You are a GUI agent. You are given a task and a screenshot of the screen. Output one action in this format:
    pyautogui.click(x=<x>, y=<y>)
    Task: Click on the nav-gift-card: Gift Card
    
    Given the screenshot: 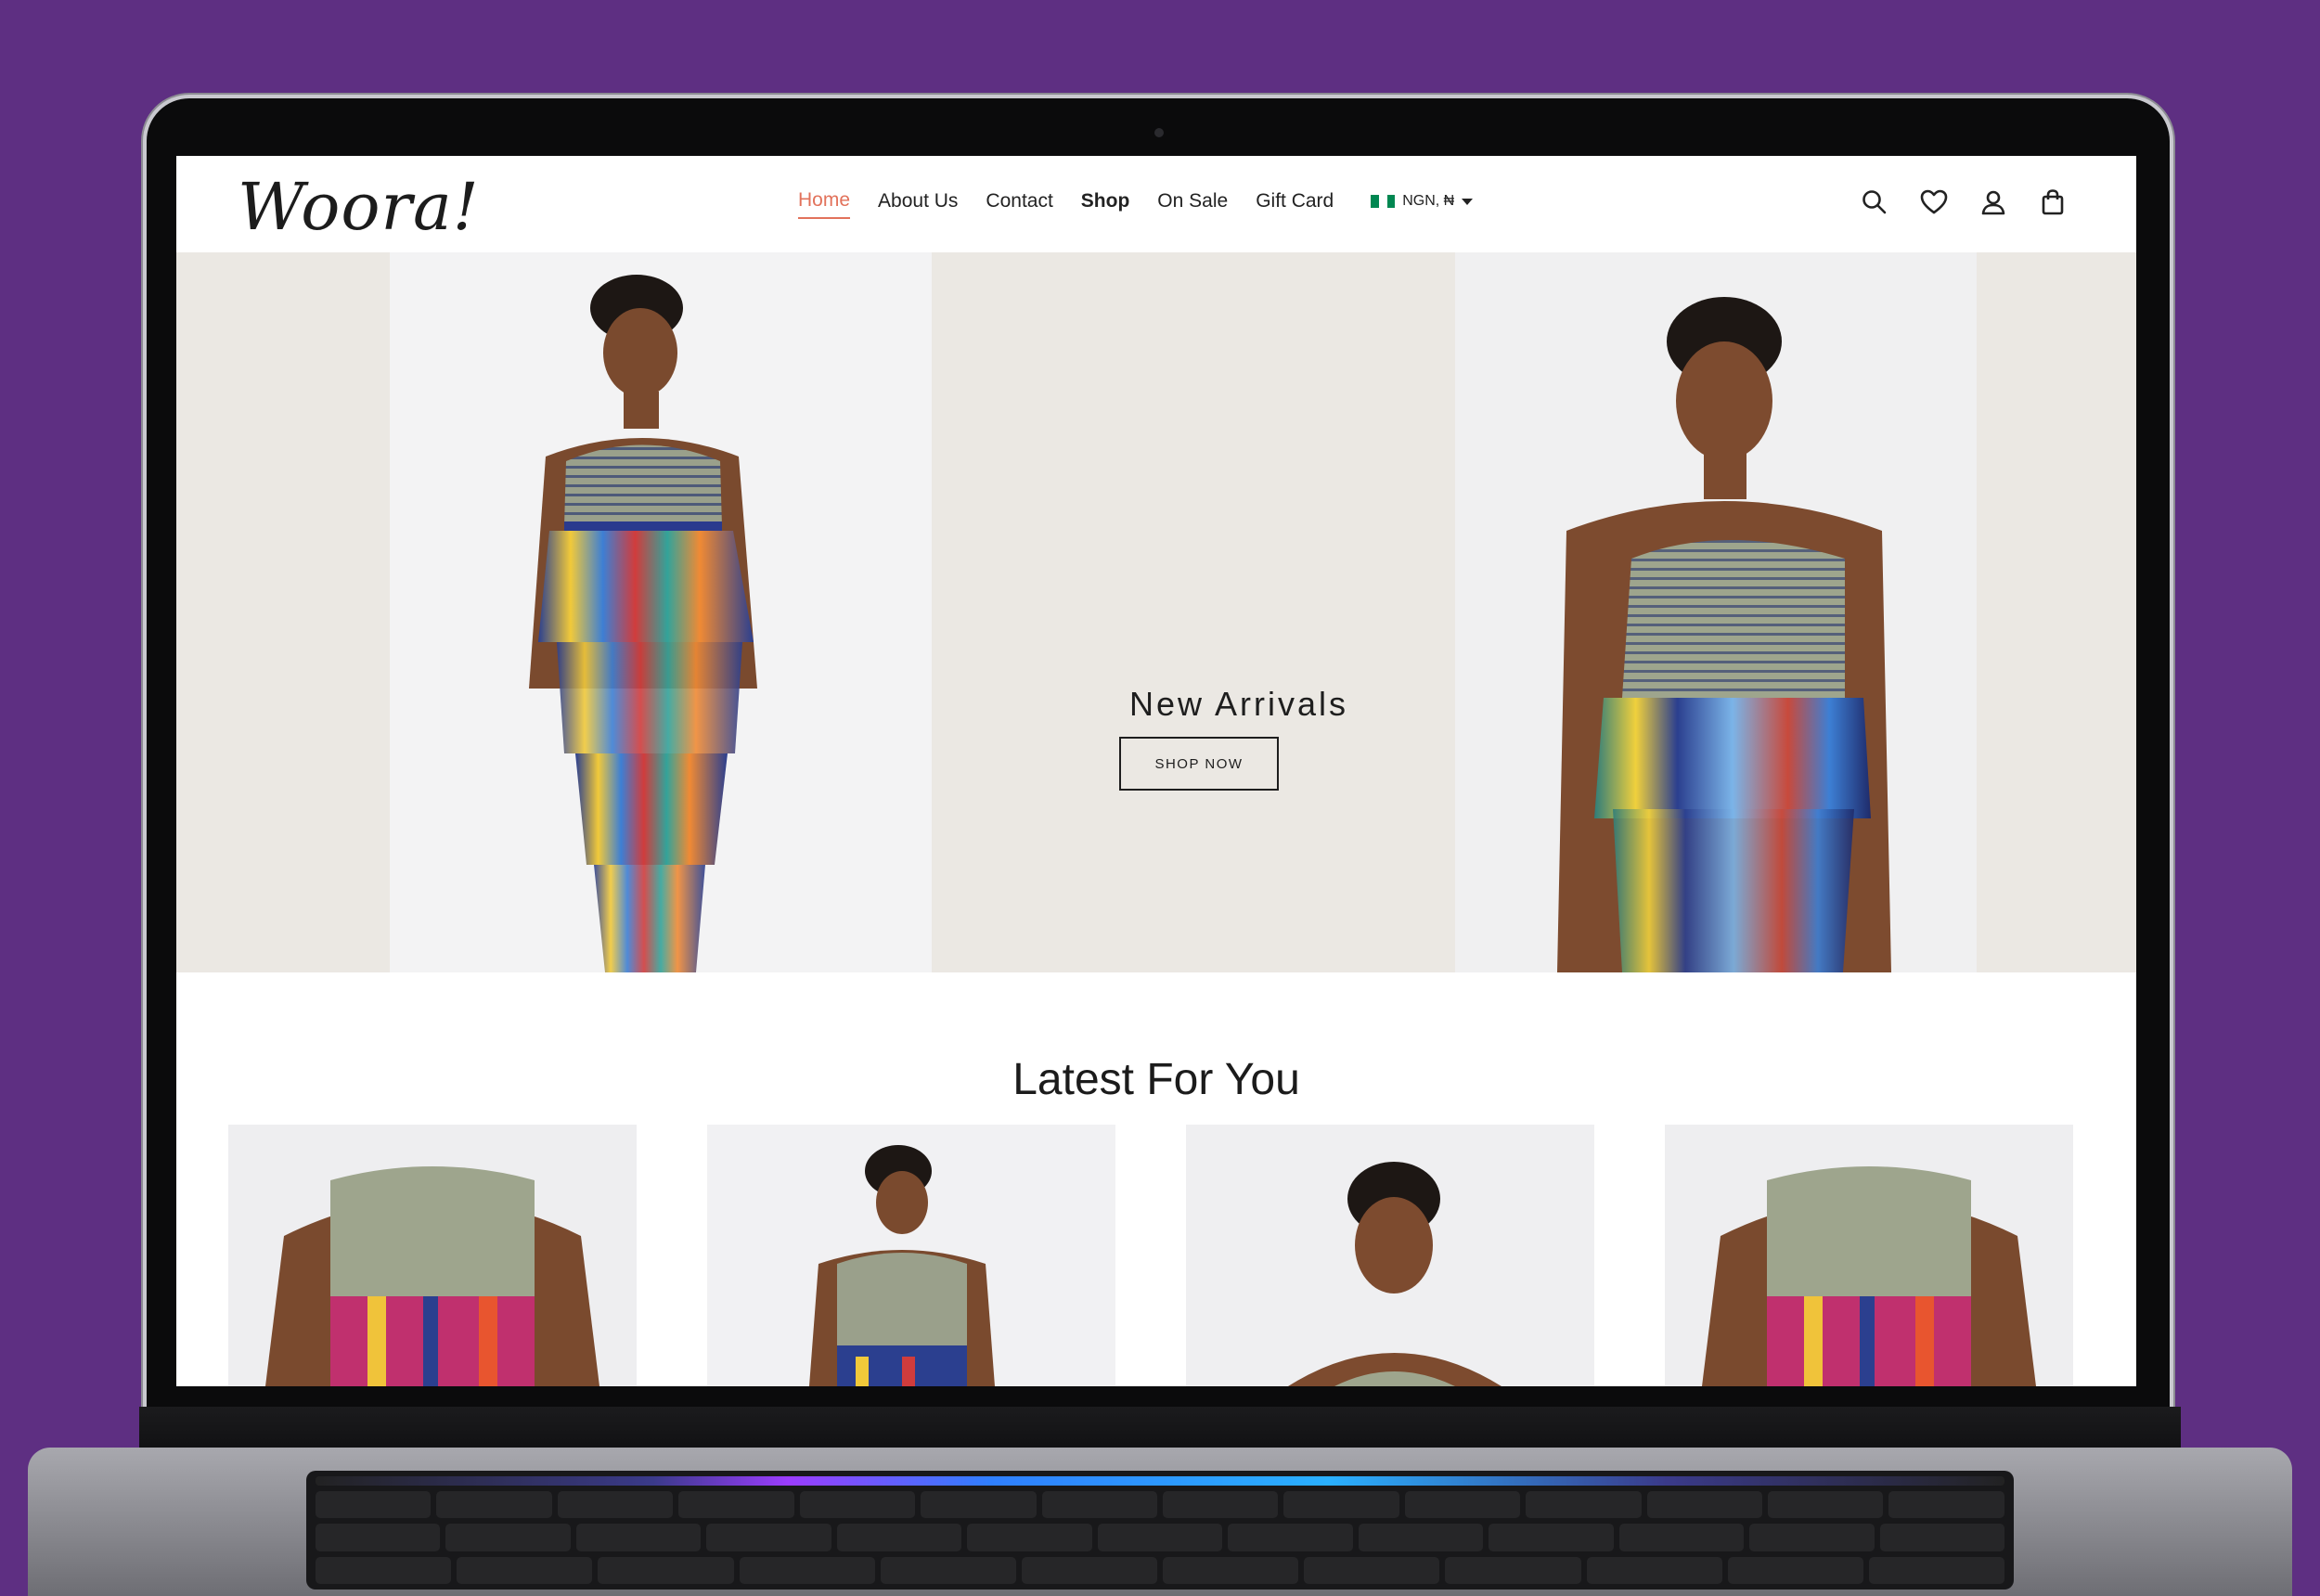 What is the action you would take?
    pyautogui.click(x=1295, y=204)
    